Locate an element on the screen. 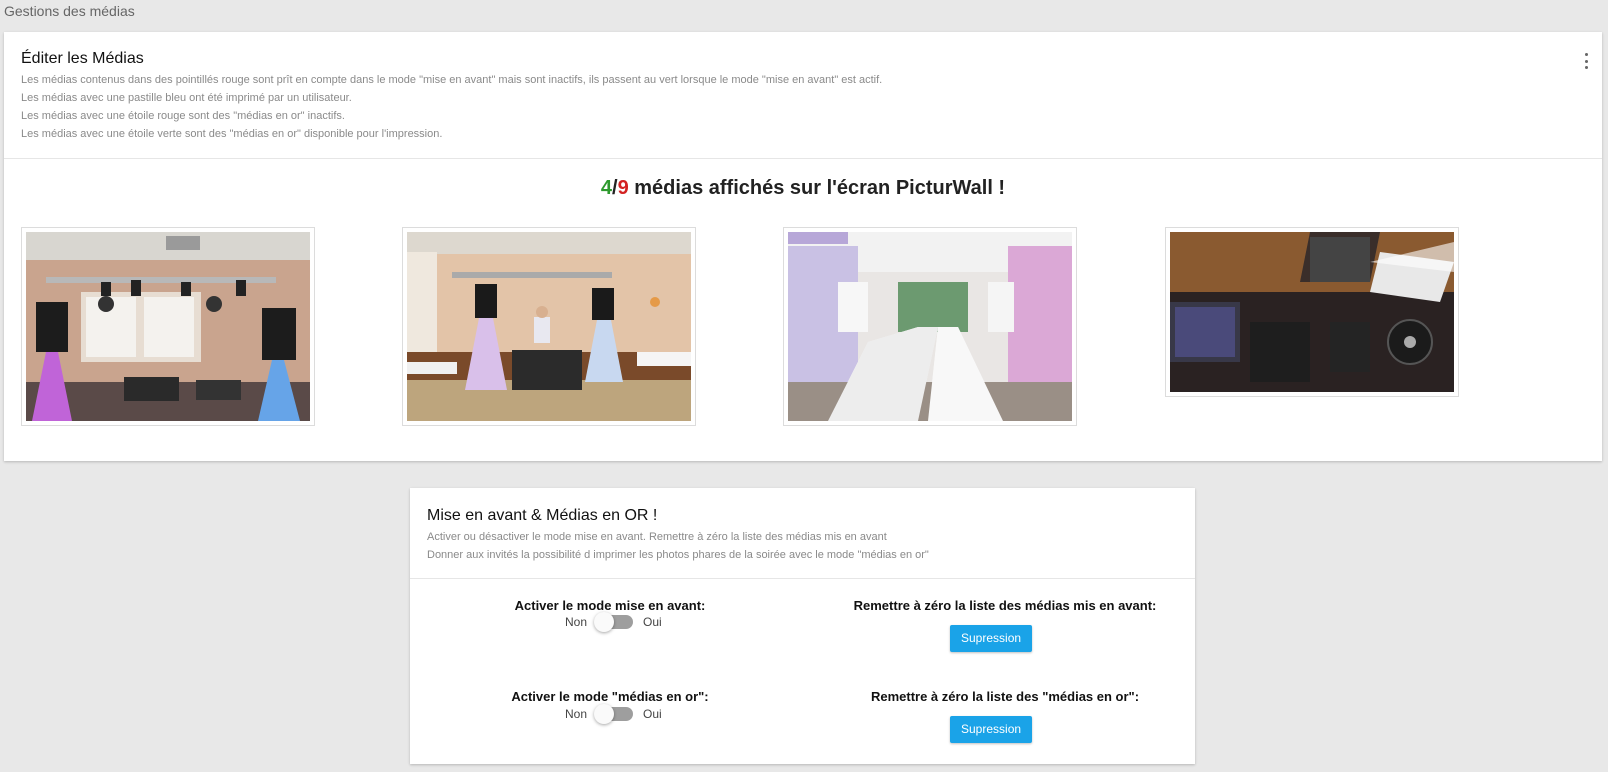 The image size is (1608, 772). gold-mode-off-label: Non is located at coordinates (576, 714).